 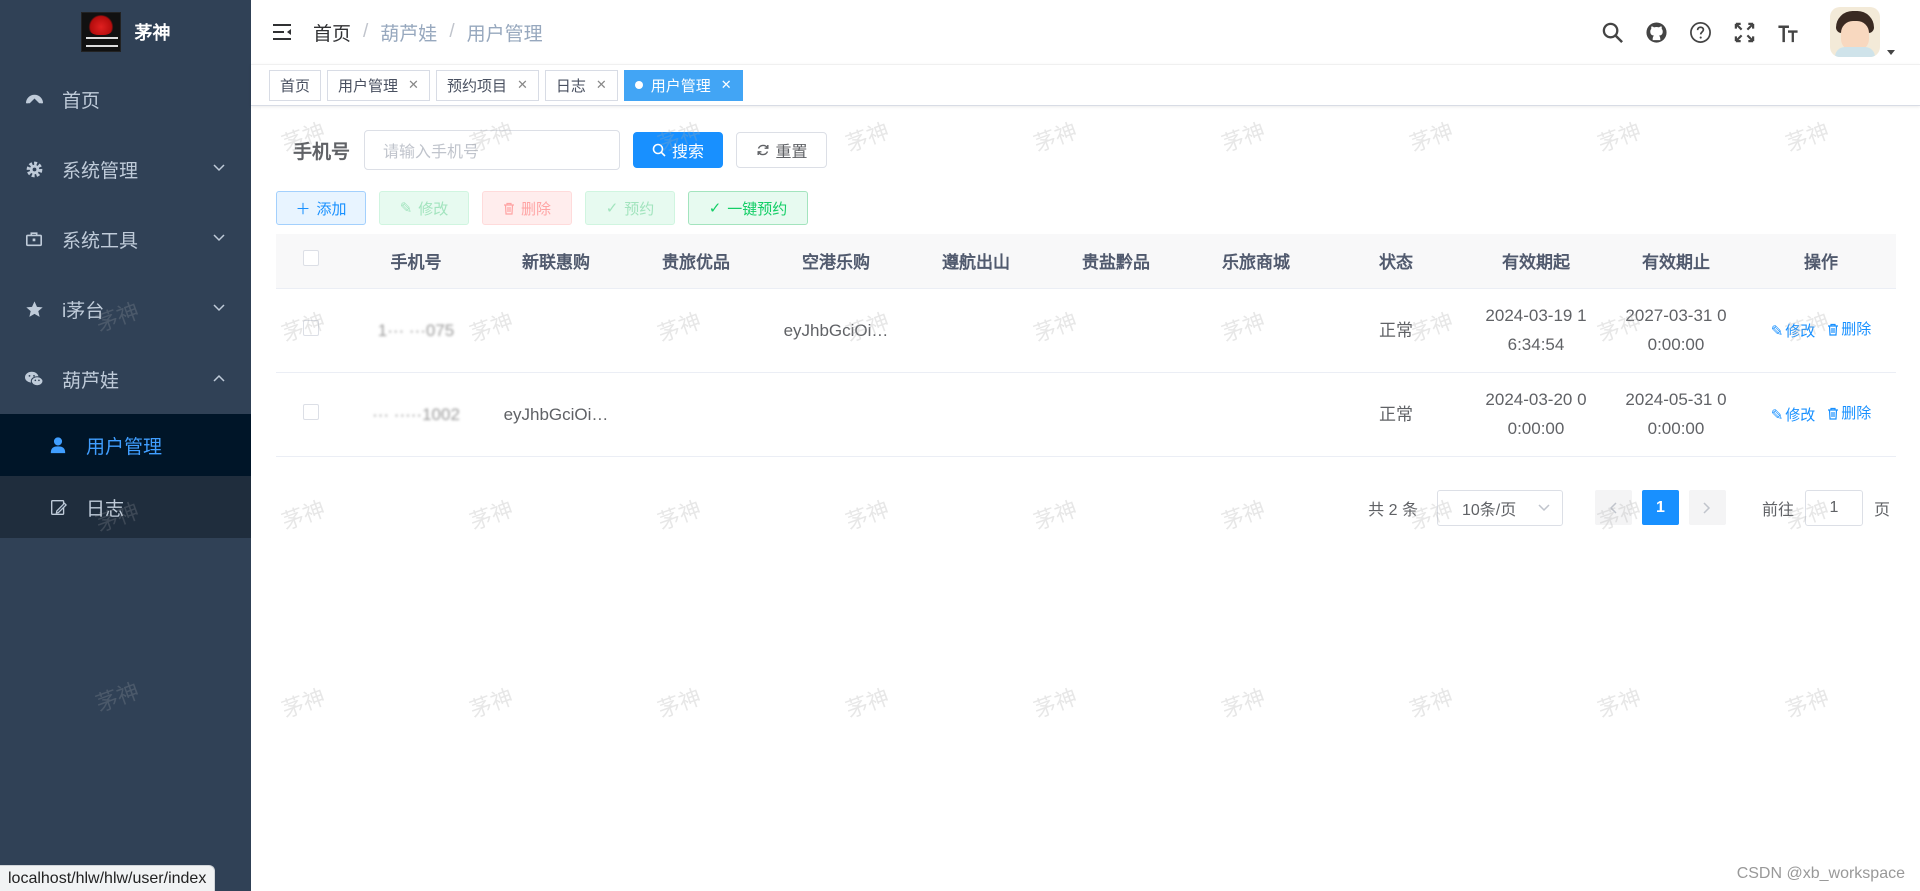 I want to click on edit-icon: ✎, so click(x=406, y=208).